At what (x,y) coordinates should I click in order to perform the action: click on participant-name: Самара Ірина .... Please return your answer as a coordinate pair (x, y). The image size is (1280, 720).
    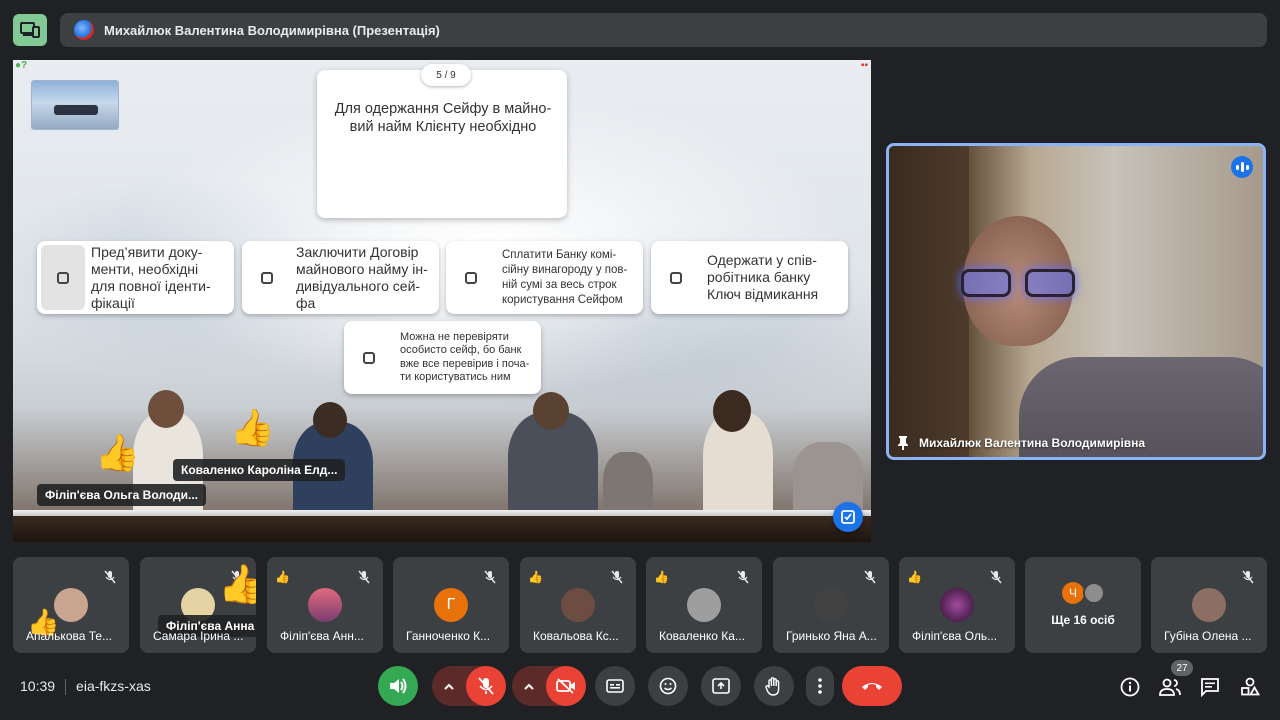
    Looking at the image, I should click on (198, 636).